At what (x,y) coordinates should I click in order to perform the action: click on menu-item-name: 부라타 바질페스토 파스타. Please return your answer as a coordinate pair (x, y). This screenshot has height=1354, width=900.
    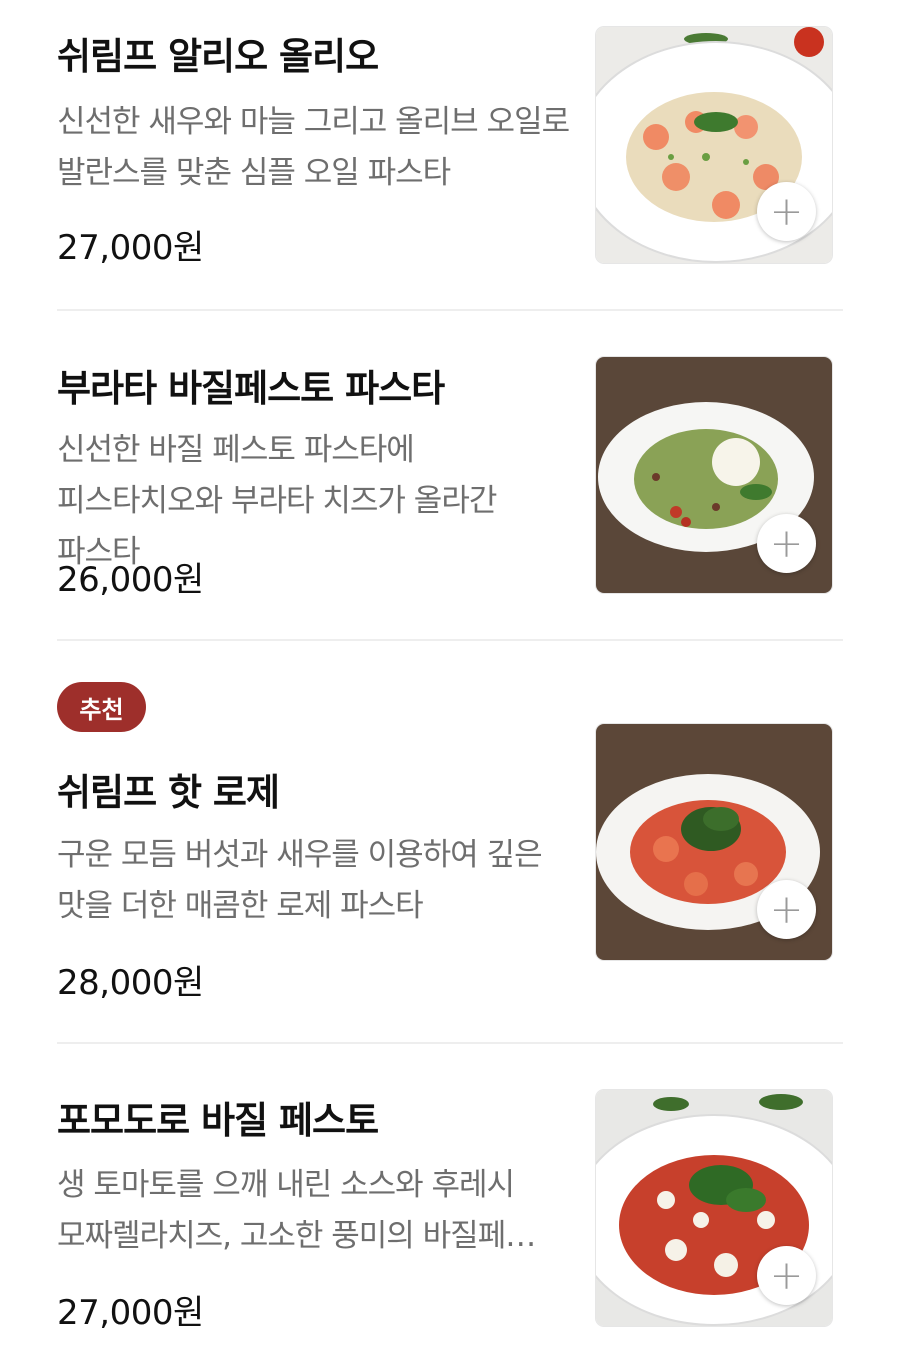
    Looking at the image, I should click on (251, 388).